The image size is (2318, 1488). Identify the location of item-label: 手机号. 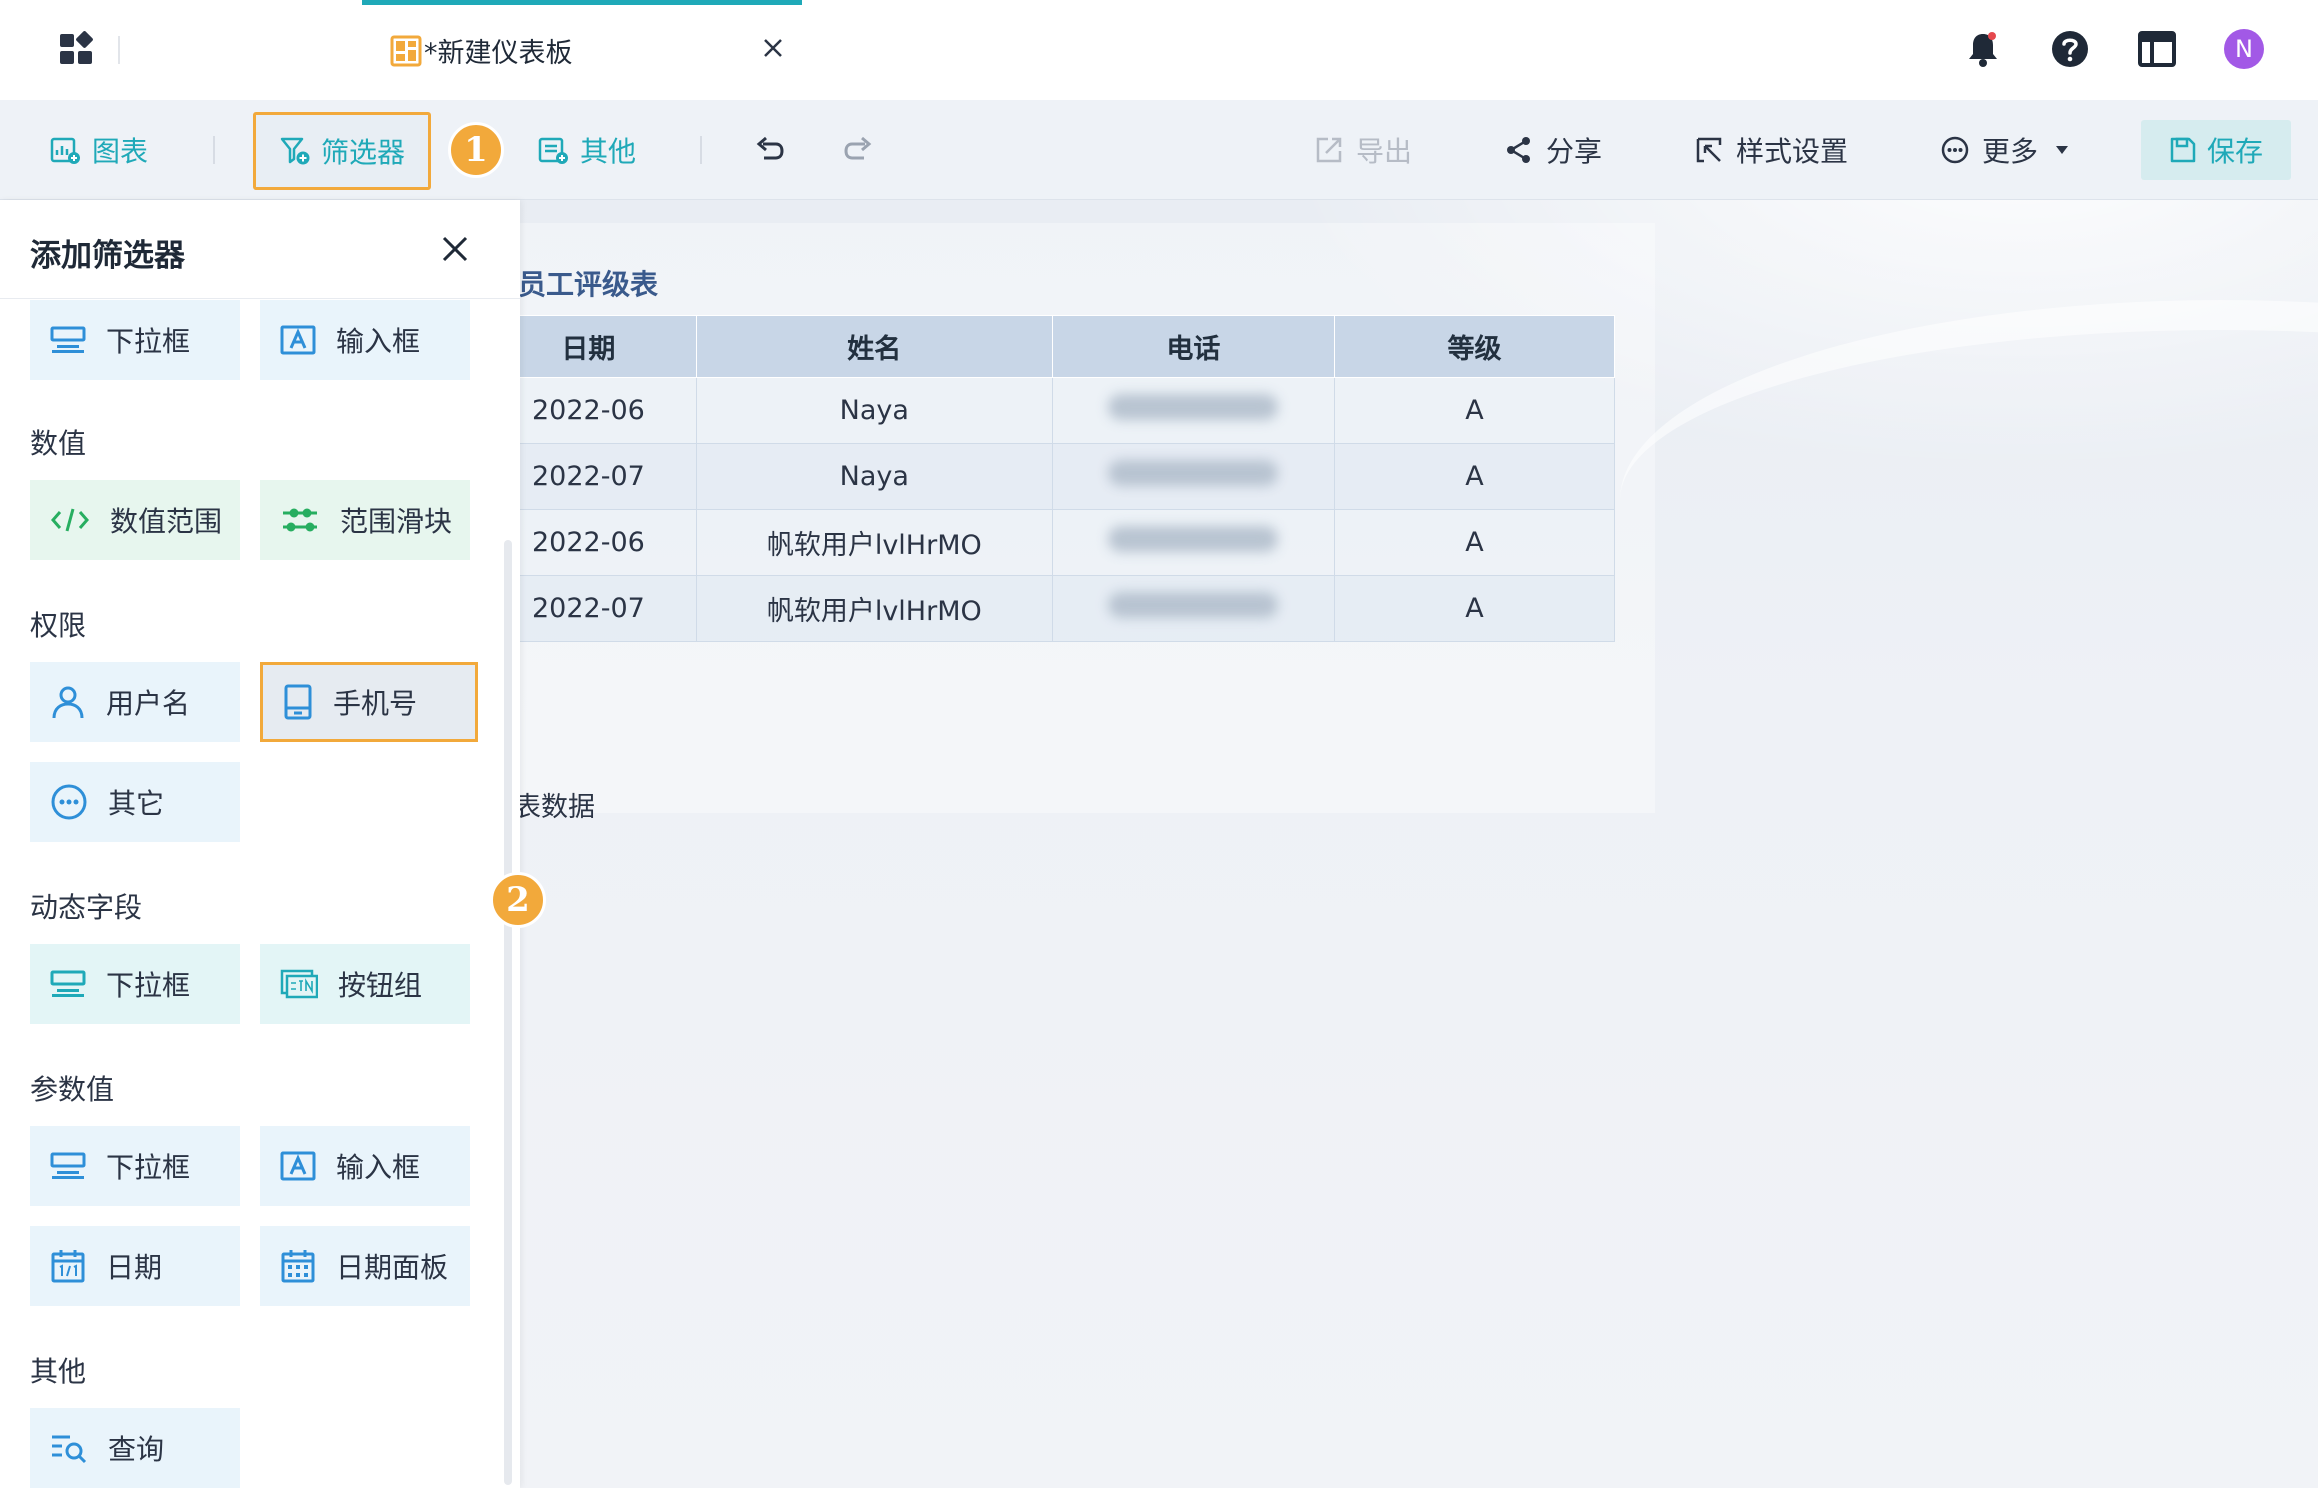
(375, 703).